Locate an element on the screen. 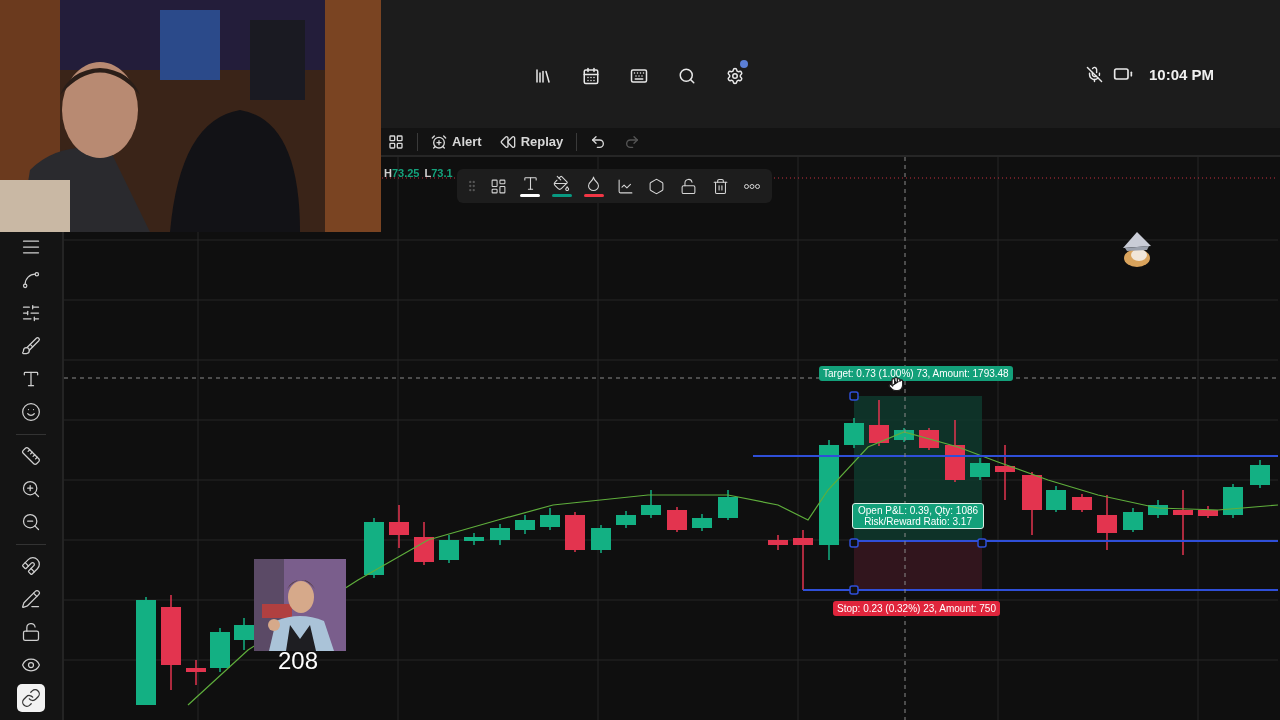  target-label: Target: 0.73 (1.00%) 73, Amount: 1793.48 is located at coordinates (916, 373).